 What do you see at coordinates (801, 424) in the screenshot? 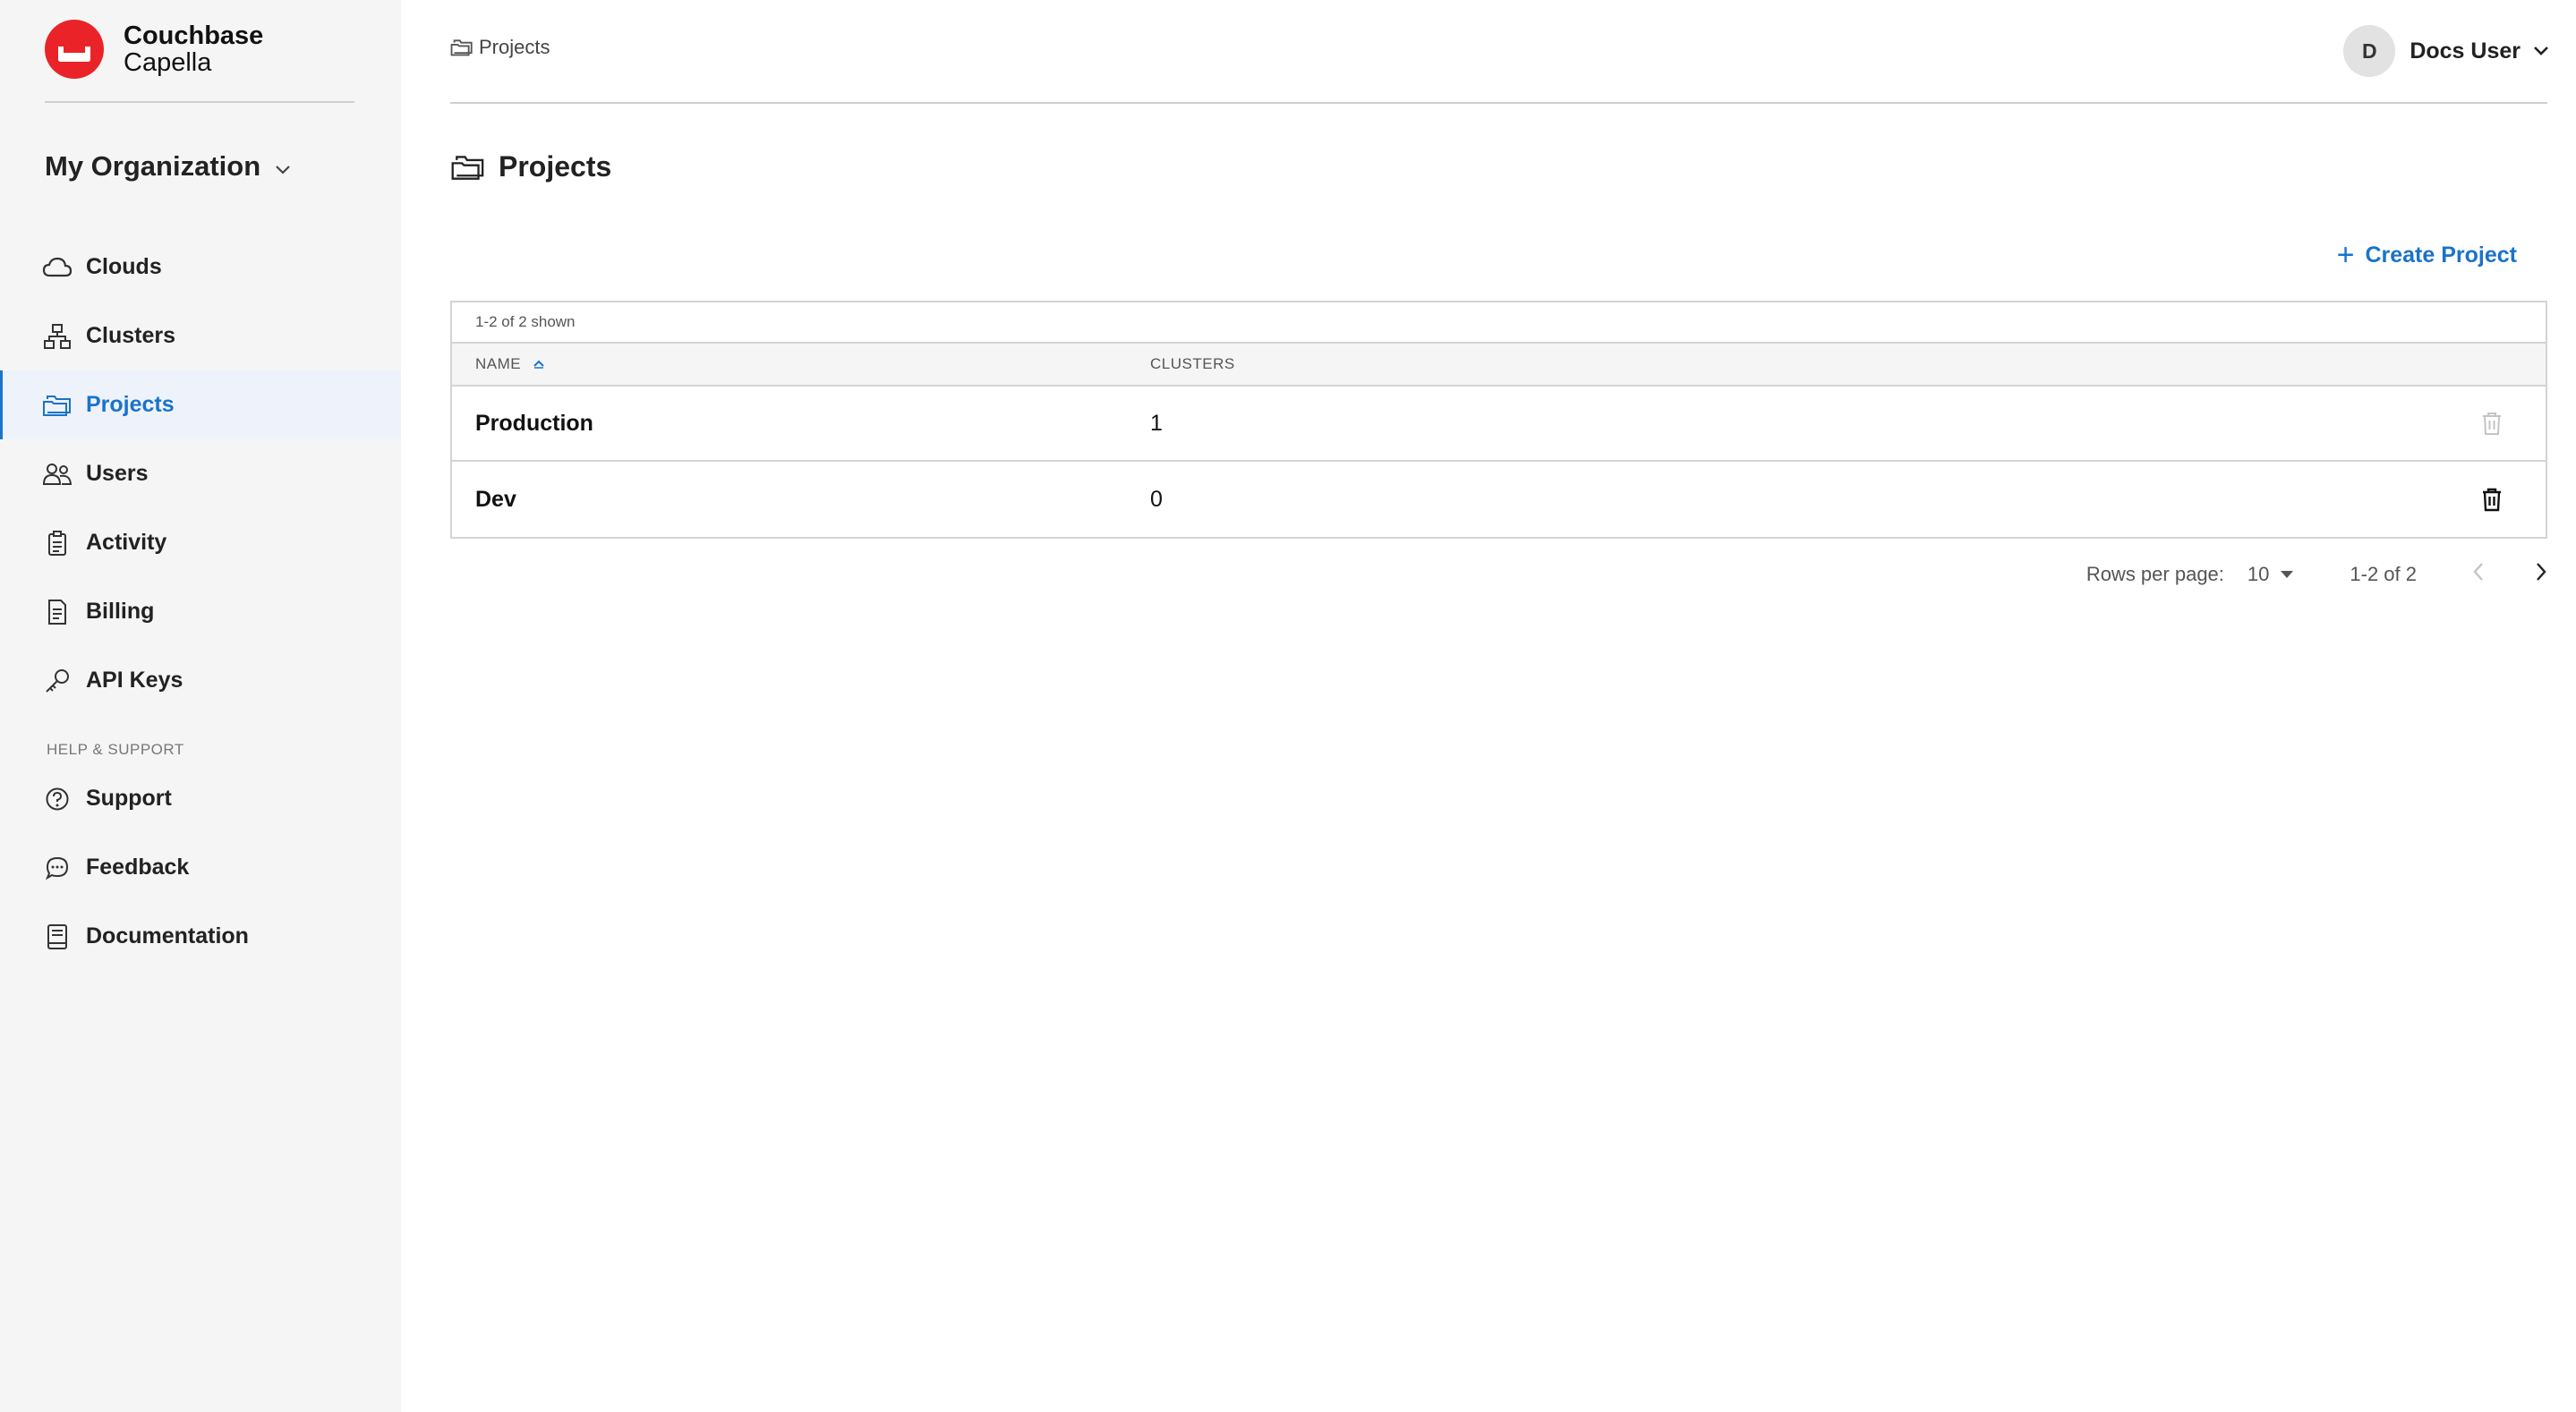
I see `project-name: Production` at bounding box center [801, 424].